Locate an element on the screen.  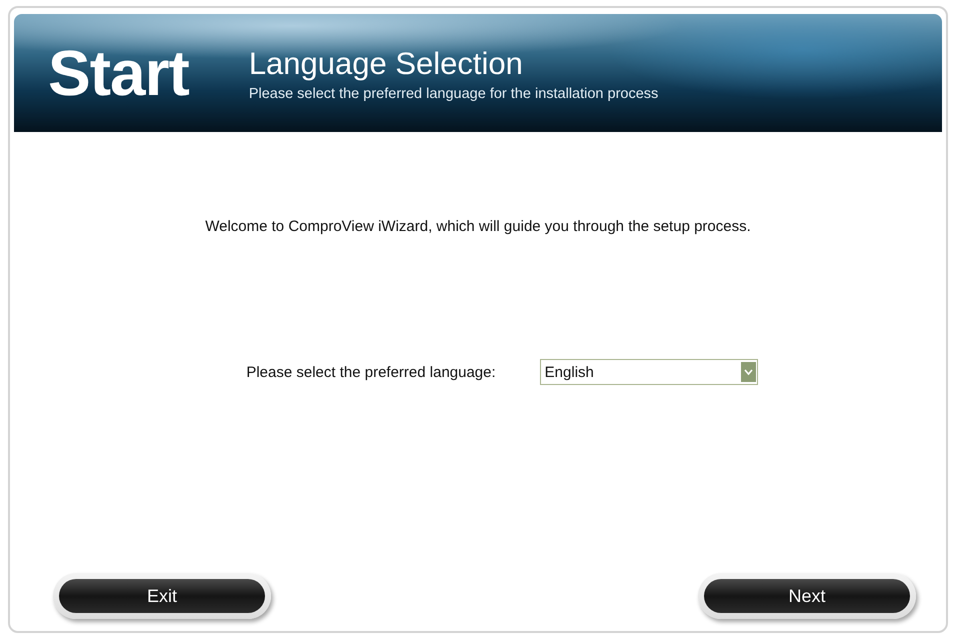
wizard-button: Exit is located at coordinates (162, 596).